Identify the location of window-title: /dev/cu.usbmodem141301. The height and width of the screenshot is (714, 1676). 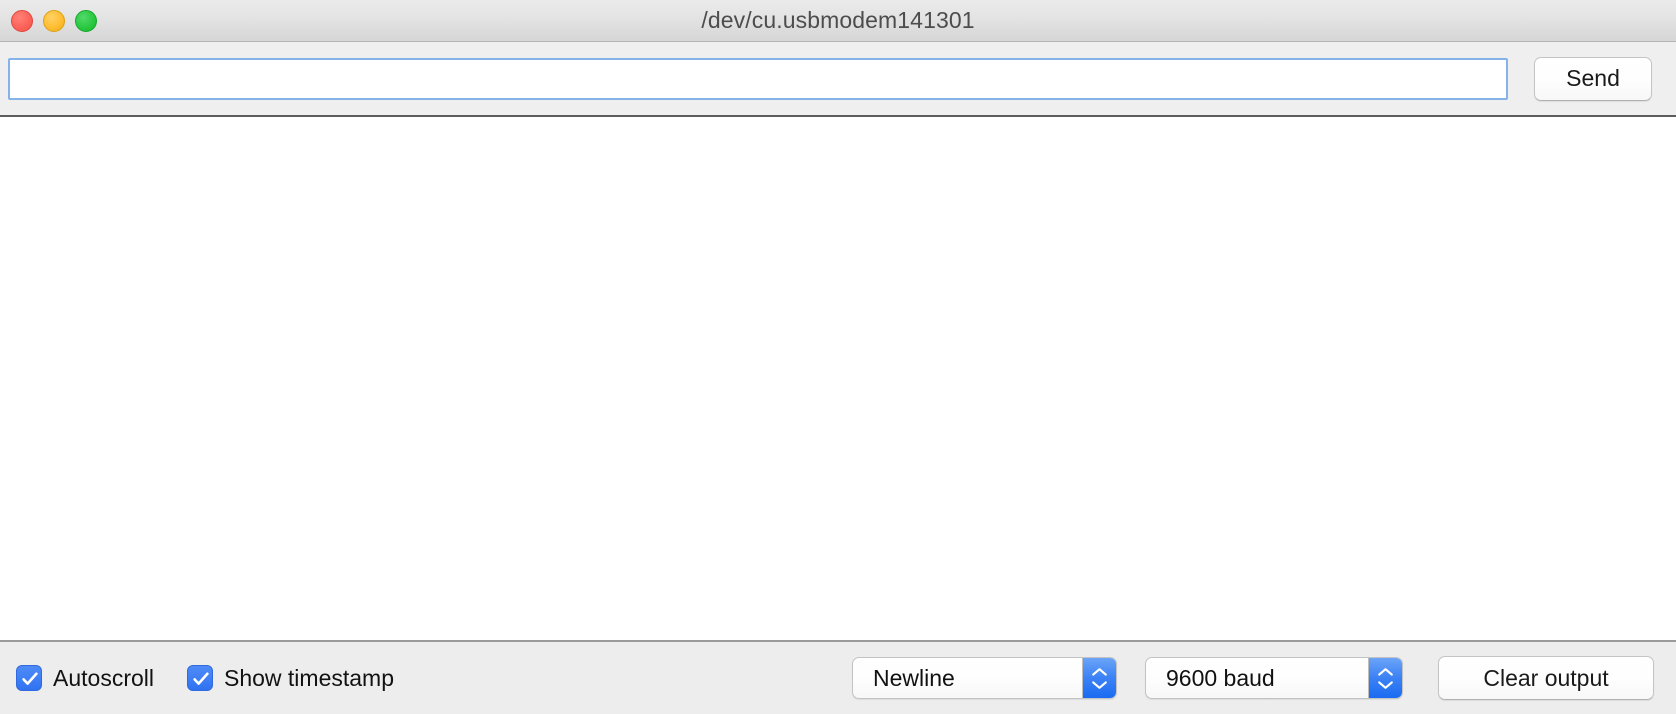
(838, 20).